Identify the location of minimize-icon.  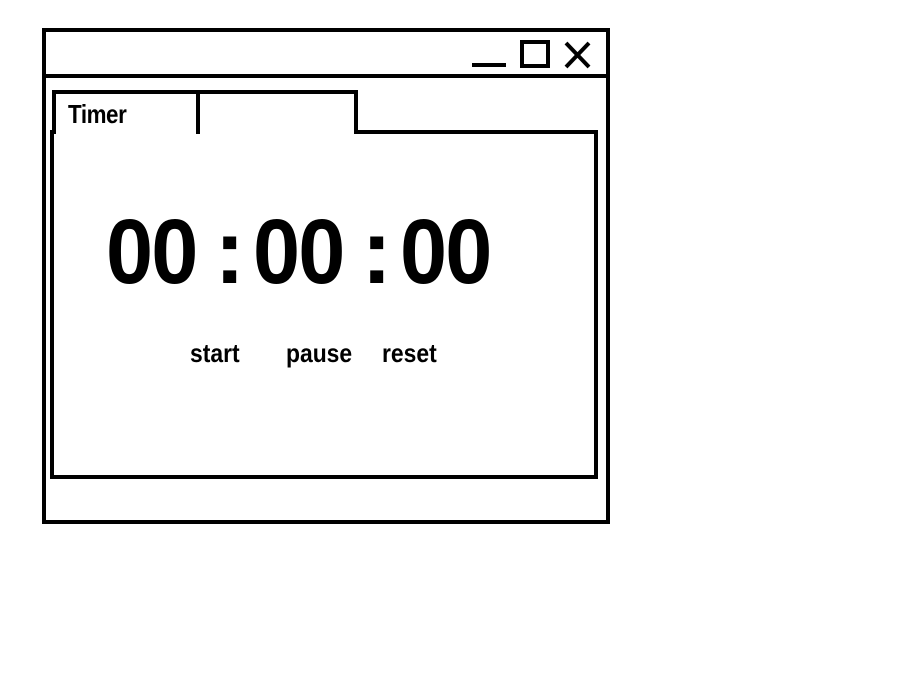
(489, 65).